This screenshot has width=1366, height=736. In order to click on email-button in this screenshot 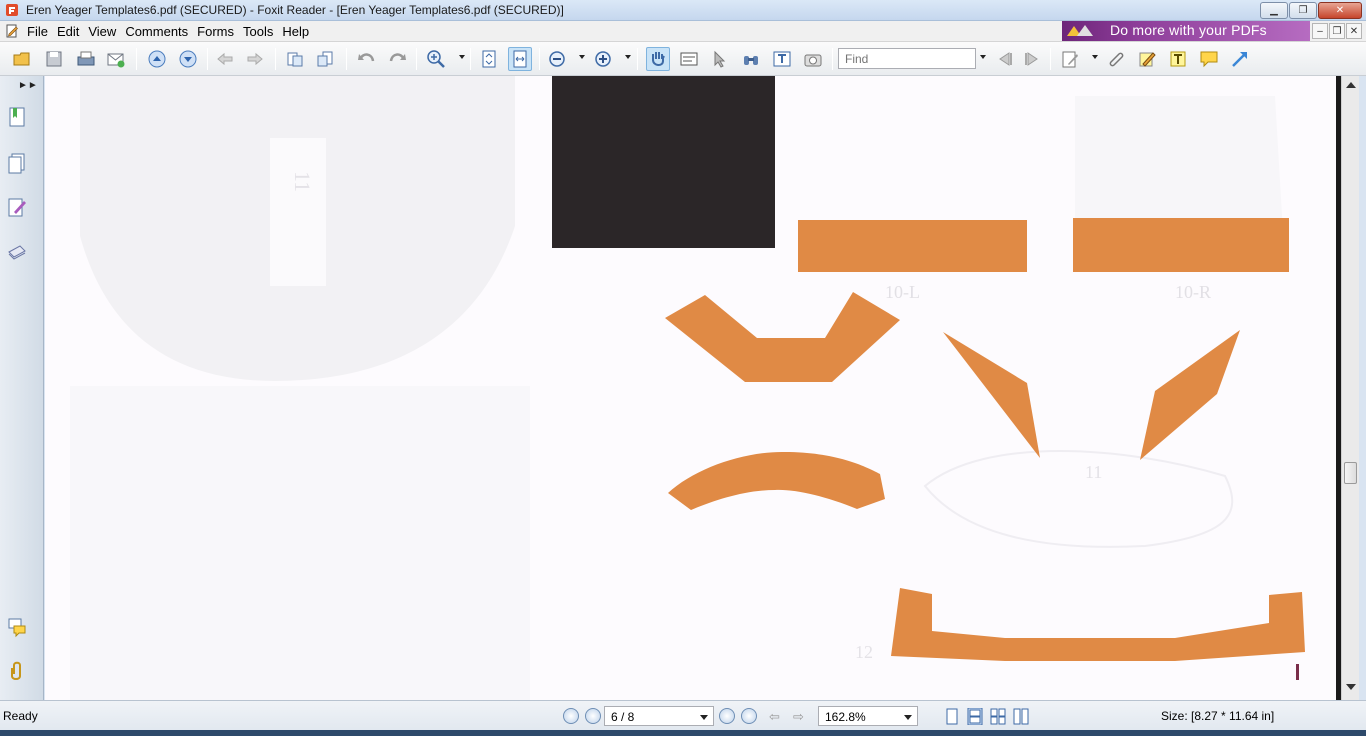, I will do `click(116, 59)`.